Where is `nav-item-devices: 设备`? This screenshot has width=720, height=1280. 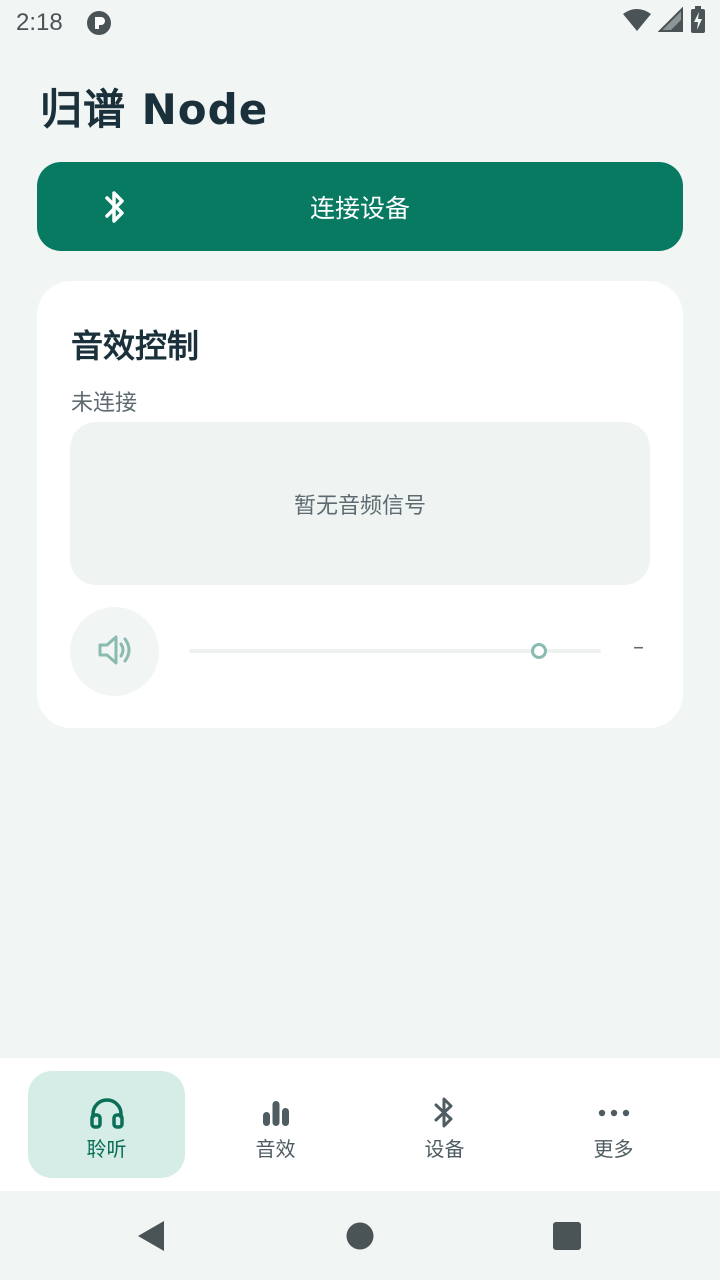
nav-item-devices: 设备 is located at coordinates (444, 1124).